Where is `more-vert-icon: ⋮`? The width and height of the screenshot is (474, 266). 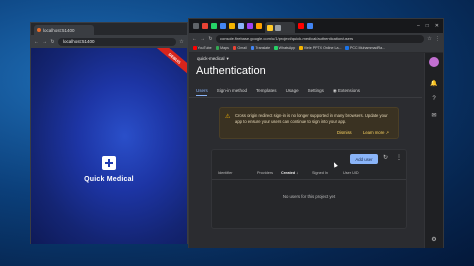 more-vert-icon: ⋮ is located at coordinates (399, 157).